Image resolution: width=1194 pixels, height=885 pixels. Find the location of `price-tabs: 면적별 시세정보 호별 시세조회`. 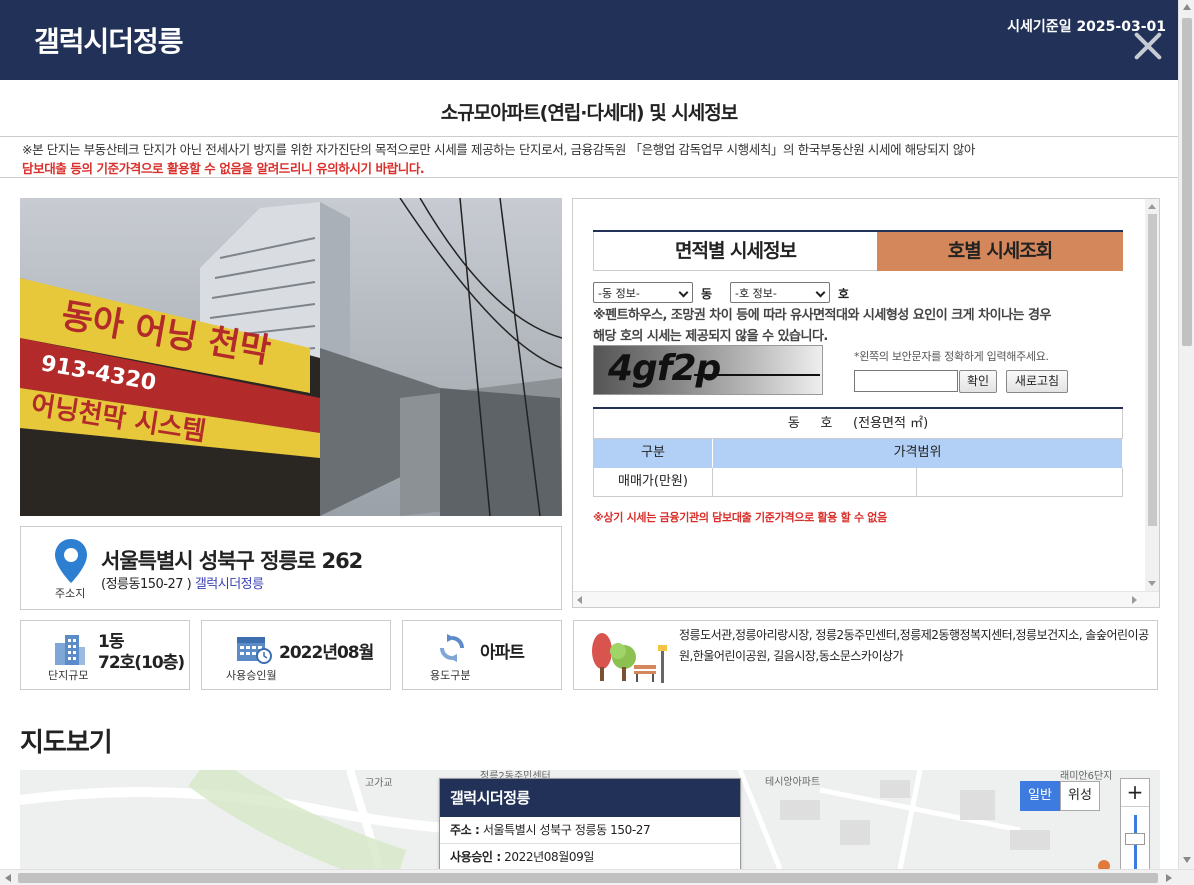

price-tabs: 면적별 시세정보 호별 시세조회 is located at coordinates (858, 250).